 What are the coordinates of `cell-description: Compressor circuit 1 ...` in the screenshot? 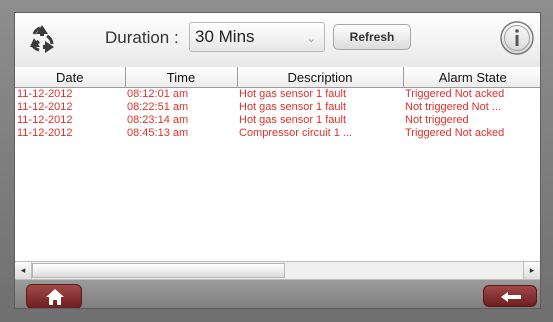 It's located at (296, 133).